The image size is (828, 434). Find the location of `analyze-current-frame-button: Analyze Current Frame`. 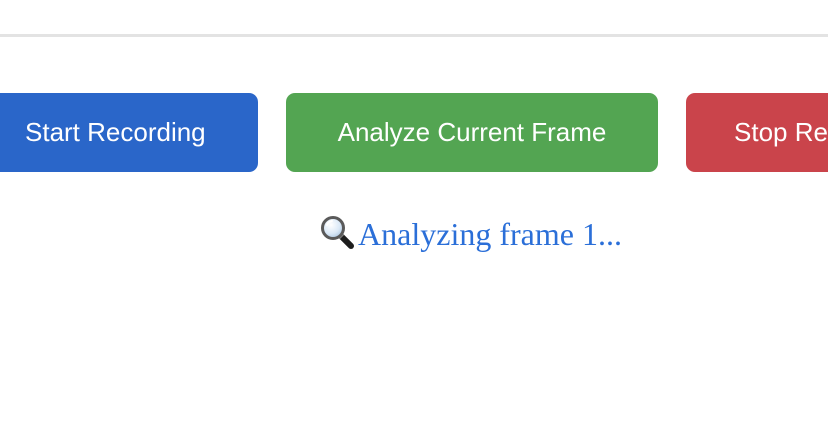

analyze-current-frame-button: Analyze Current Frame is located at coordinates (472, 132).